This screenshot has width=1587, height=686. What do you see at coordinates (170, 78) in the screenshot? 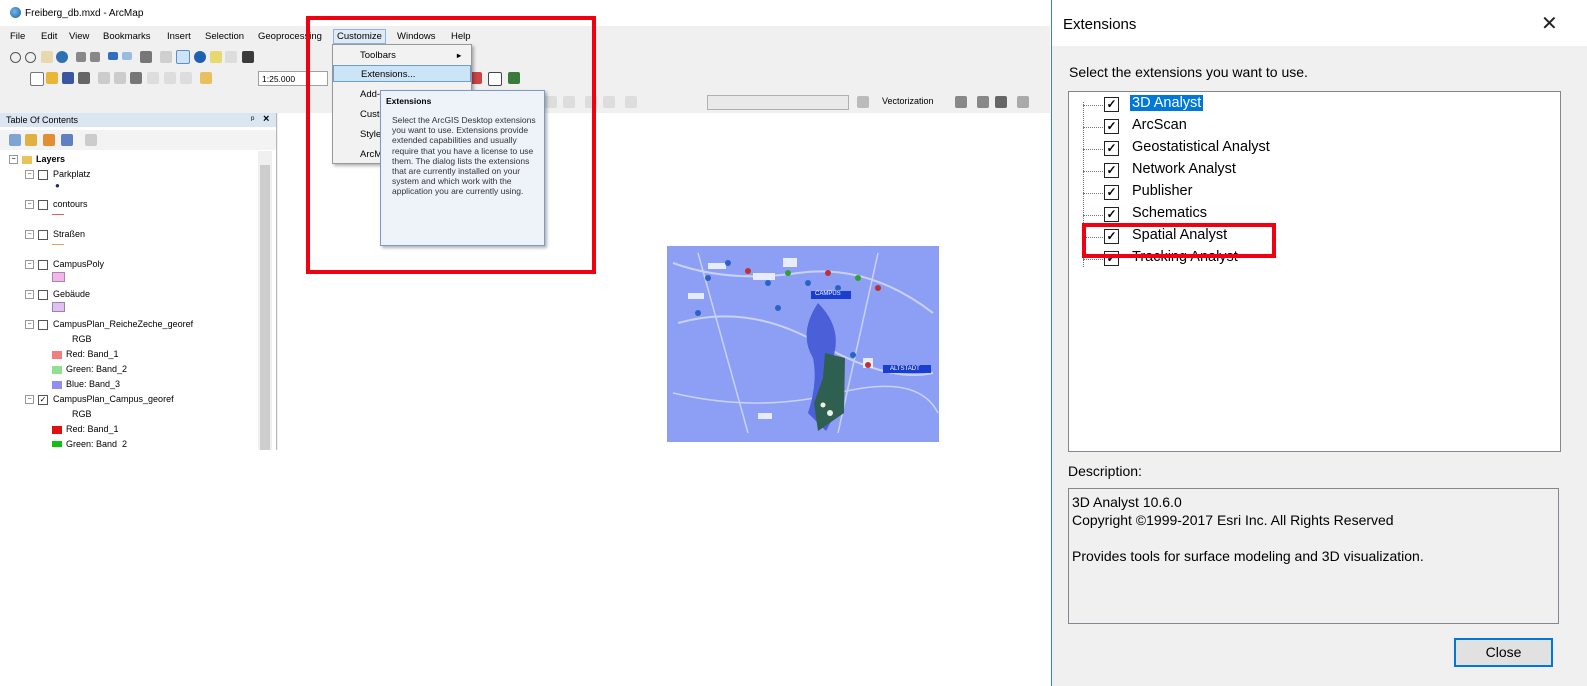
I see `undo-icon` at bounding box center [170, 78].